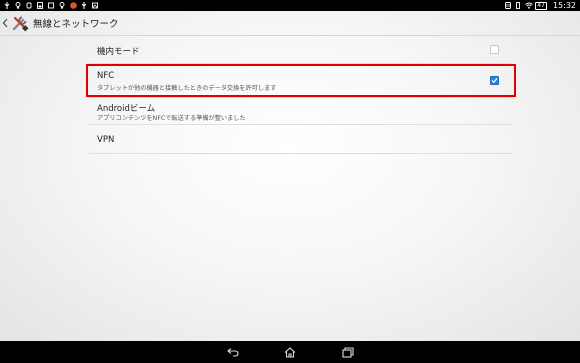 The image size is (580, 363). I want to click on up-arrow-icon, so click(6, 23).